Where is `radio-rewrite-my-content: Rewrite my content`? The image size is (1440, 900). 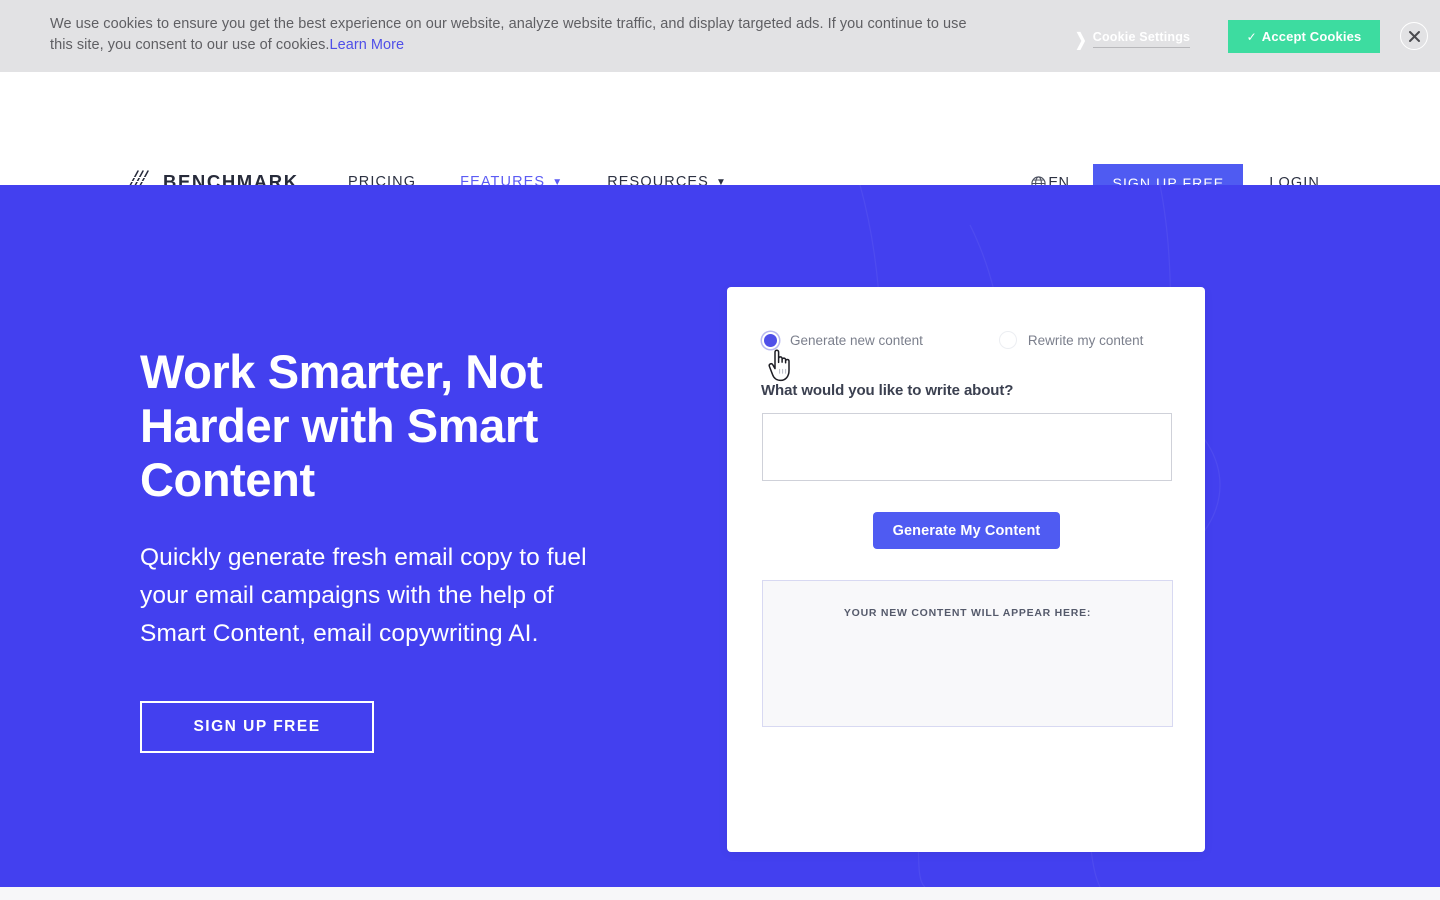
radio-rewrite-my-content: Rewrite my content is located at coordinates (1071, 340).